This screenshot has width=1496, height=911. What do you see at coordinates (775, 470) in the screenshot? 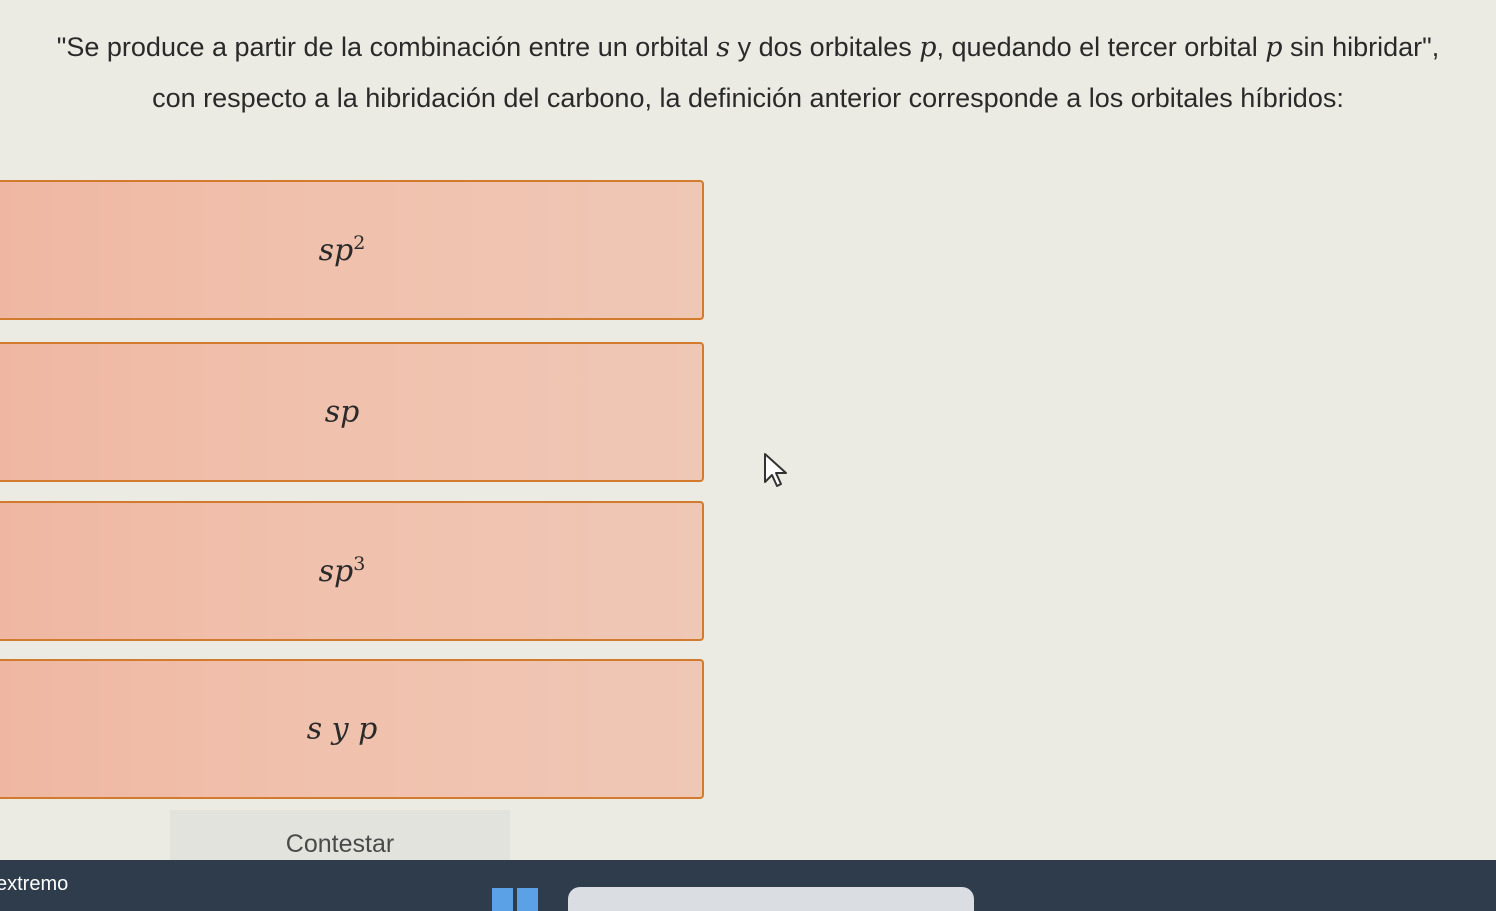
I see `mouse-cursor-icon` at bounding box center [775, 470].